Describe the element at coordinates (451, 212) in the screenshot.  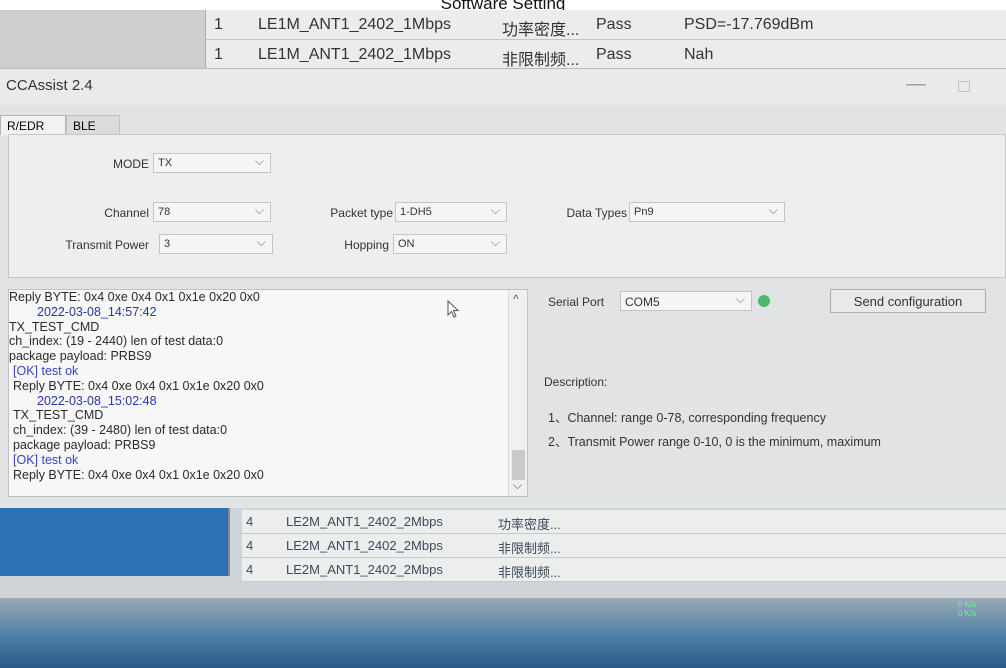
I see `packet-type-select: 1-DH5 ⌵` at that location.